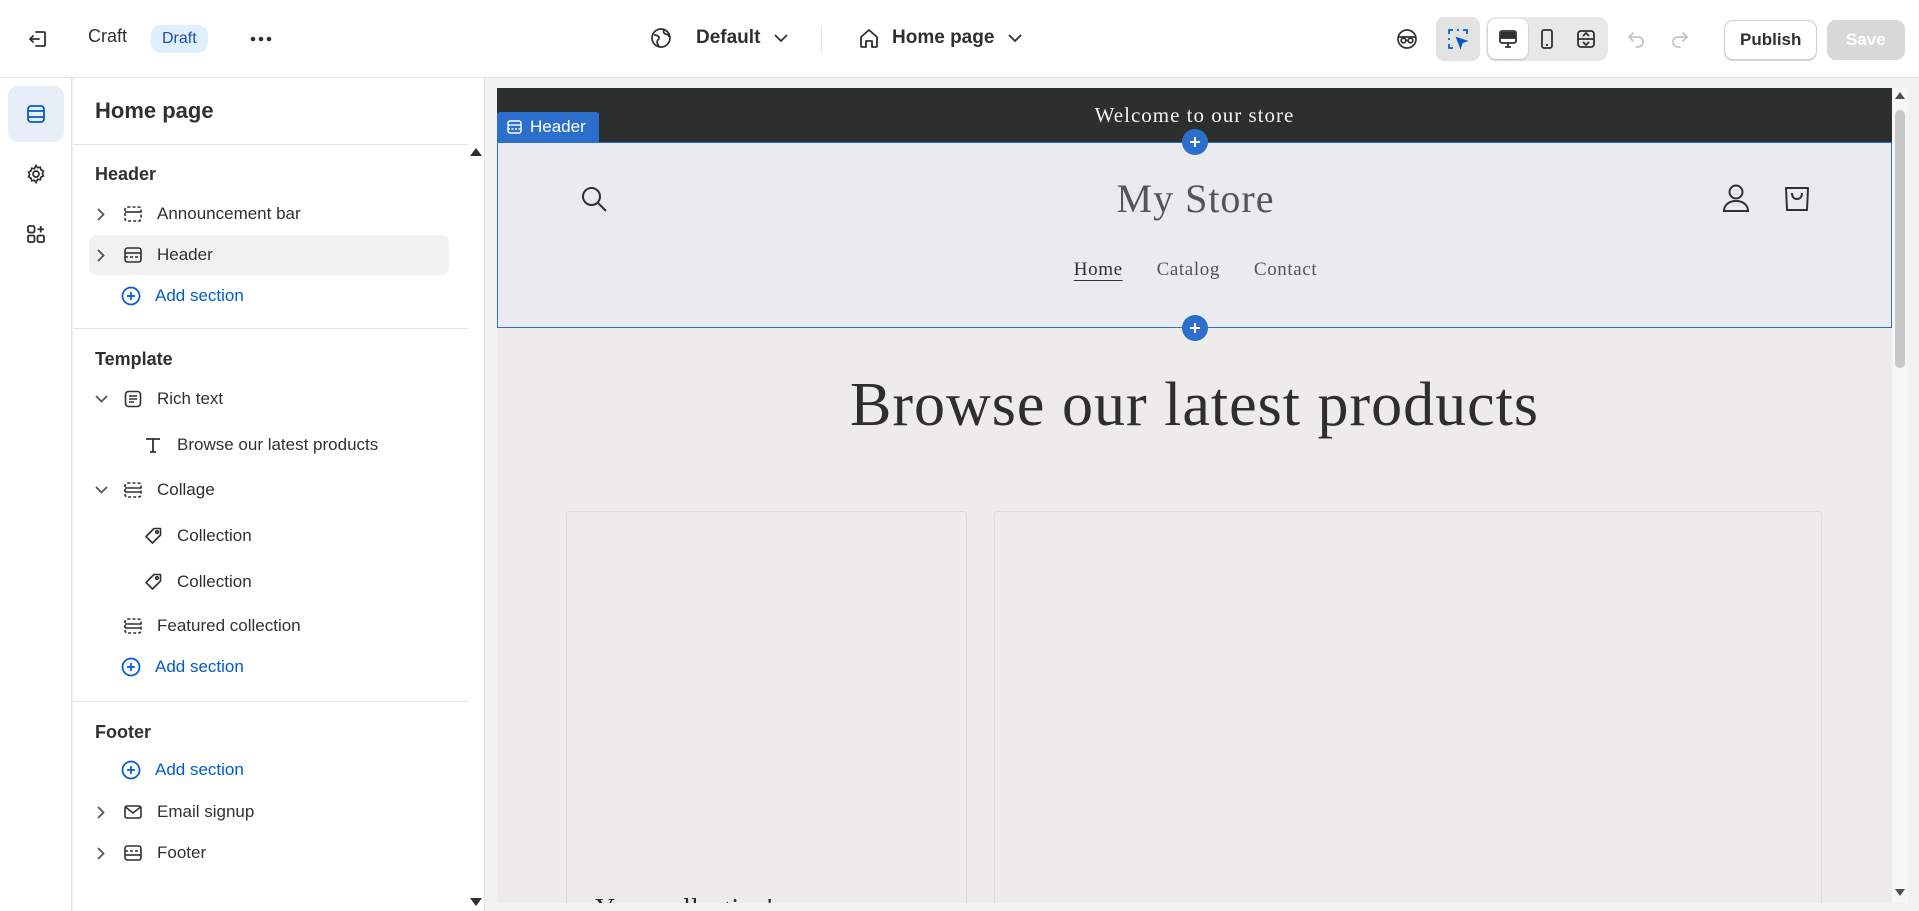  What do you see at coordinates (558, 126) in the screenshot?
I see `header-tag-label: Header` at bounding box center [558, 126].